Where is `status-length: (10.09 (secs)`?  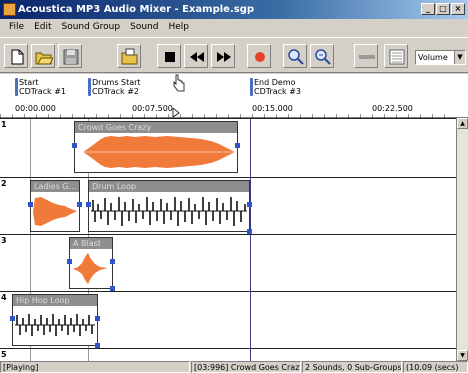 status-length: (10.09 (secs) is located at coordinates (435, 367).